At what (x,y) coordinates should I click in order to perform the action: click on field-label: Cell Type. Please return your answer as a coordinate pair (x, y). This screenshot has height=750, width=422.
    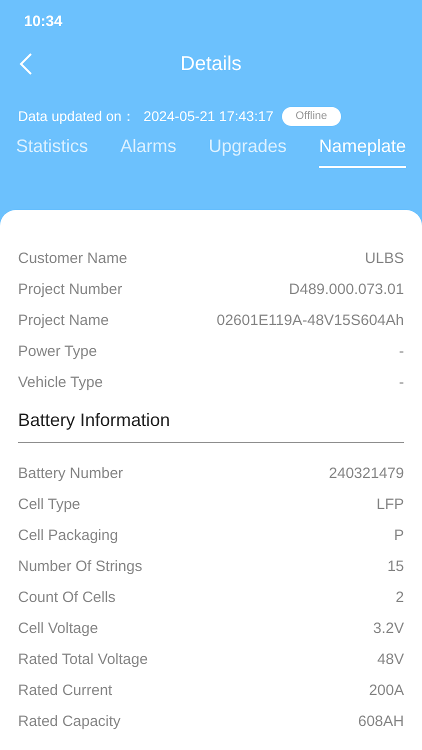
    Looking at the image, I should click on (49, 505).